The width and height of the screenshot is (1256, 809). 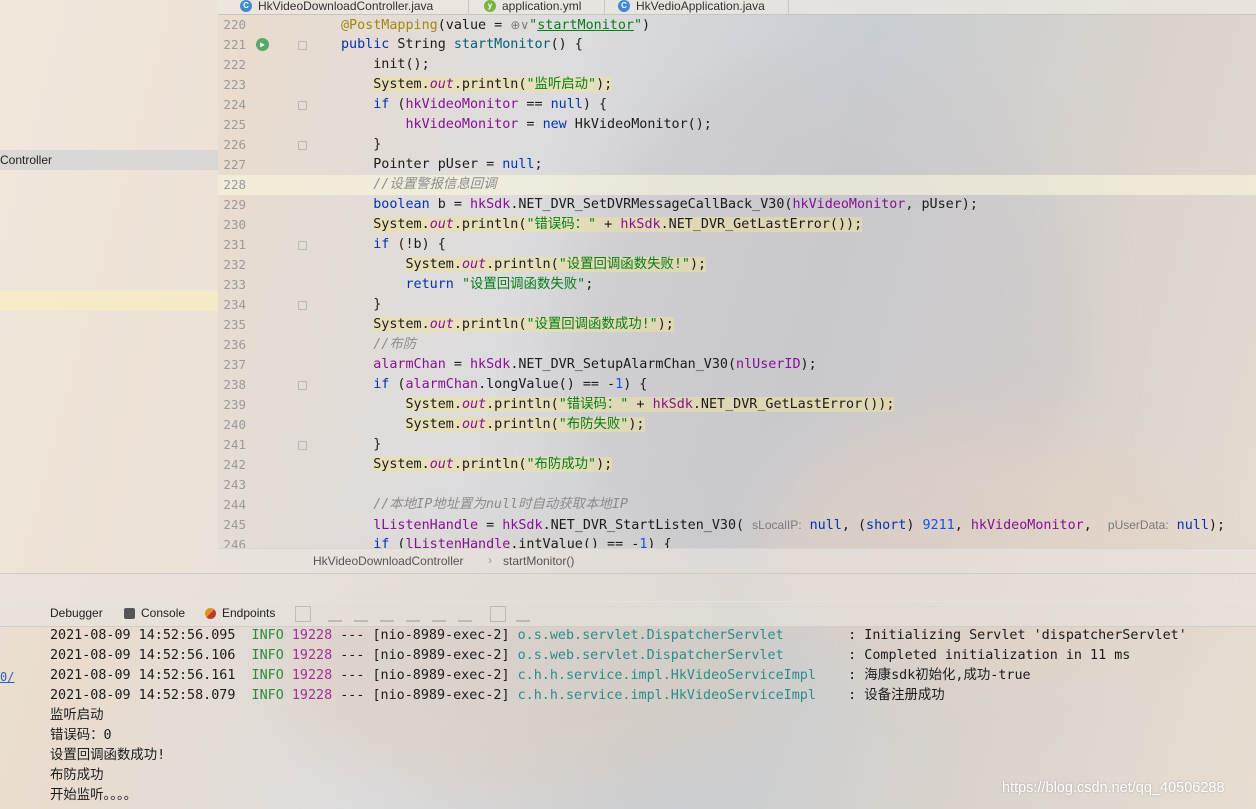 What do you see at coordinates (737, 145) in the screenshot?
I see `code-line: 226 }` at bounding box center [737, 145].